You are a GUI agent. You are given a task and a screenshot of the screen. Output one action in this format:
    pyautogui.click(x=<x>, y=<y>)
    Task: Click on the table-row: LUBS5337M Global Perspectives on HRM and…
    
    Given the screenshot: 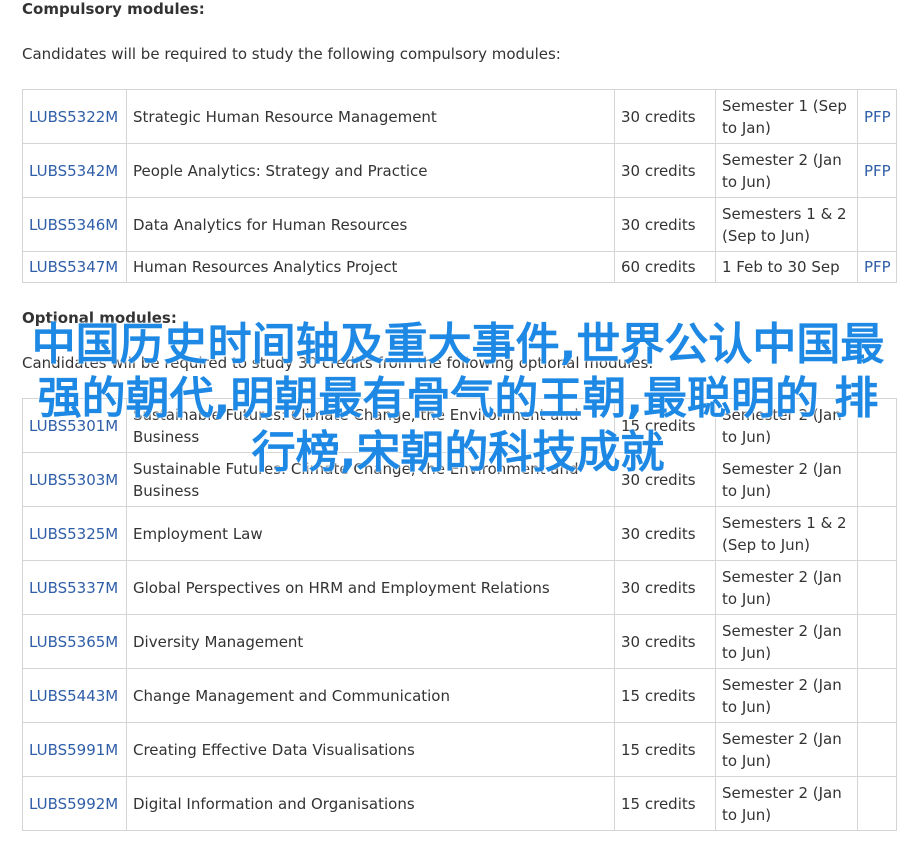 What is the action you would take?
    pyautogui.click(x=459, y=587)
    